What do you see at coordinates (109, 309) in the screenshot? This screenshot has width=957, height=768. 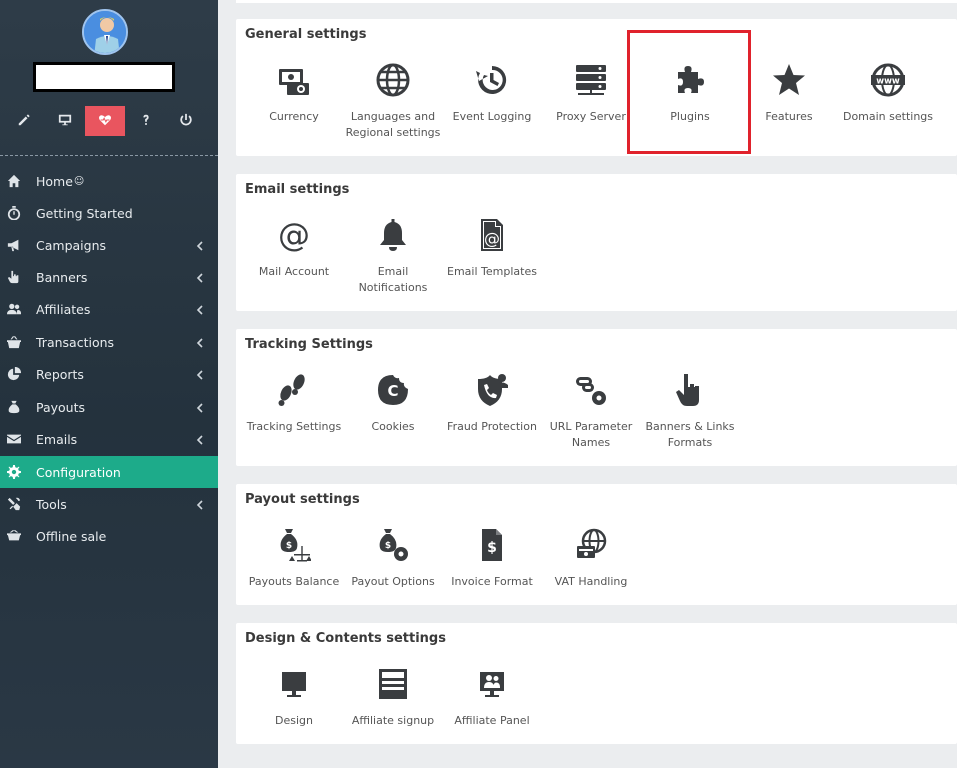 I see `sidebar-item-affiliates: Affiliates` at bounding box center [109, 309].